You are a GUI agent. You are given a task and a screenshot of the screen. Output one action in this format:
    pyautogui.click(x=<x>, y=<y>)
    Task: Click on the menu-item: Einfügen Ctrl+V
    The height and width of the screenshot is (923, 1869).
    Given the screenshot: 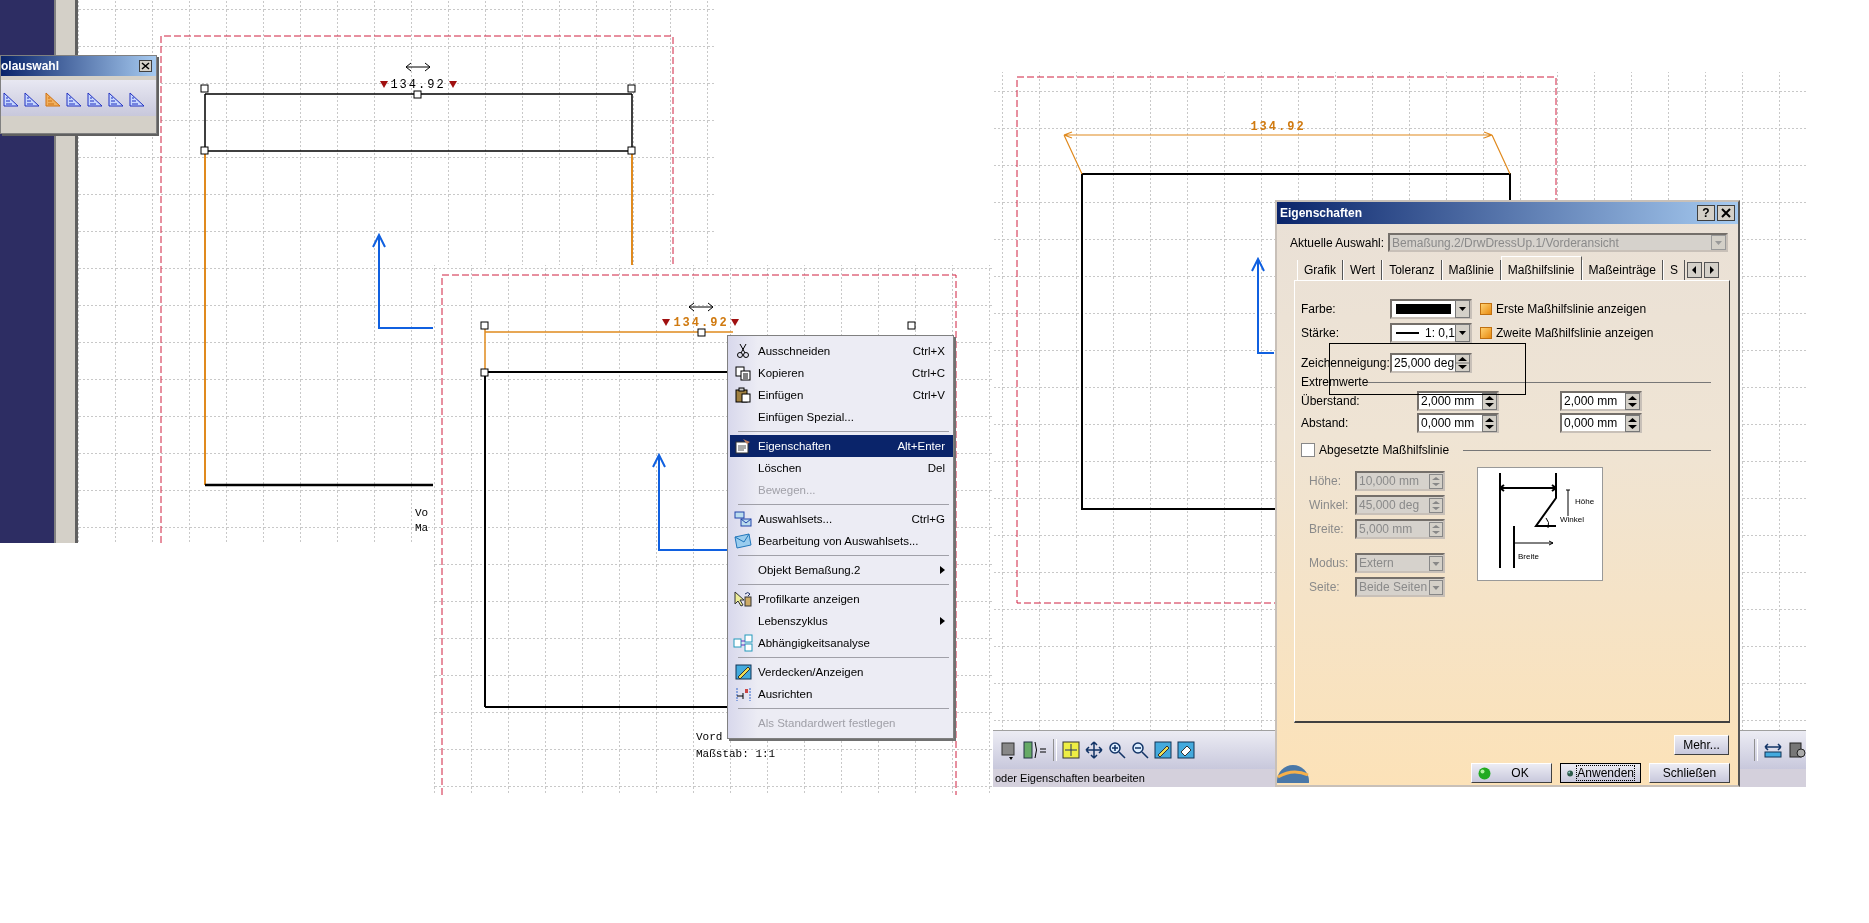 What is the action you would take?
    pyautogui.click(x=841, y=395)
    